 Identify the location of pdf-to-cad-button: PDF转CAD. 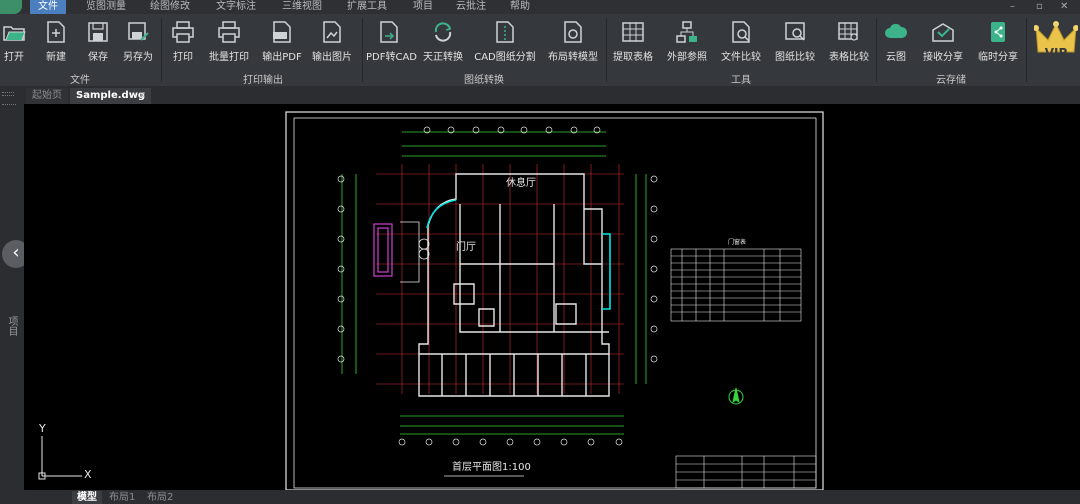
(392, 44).